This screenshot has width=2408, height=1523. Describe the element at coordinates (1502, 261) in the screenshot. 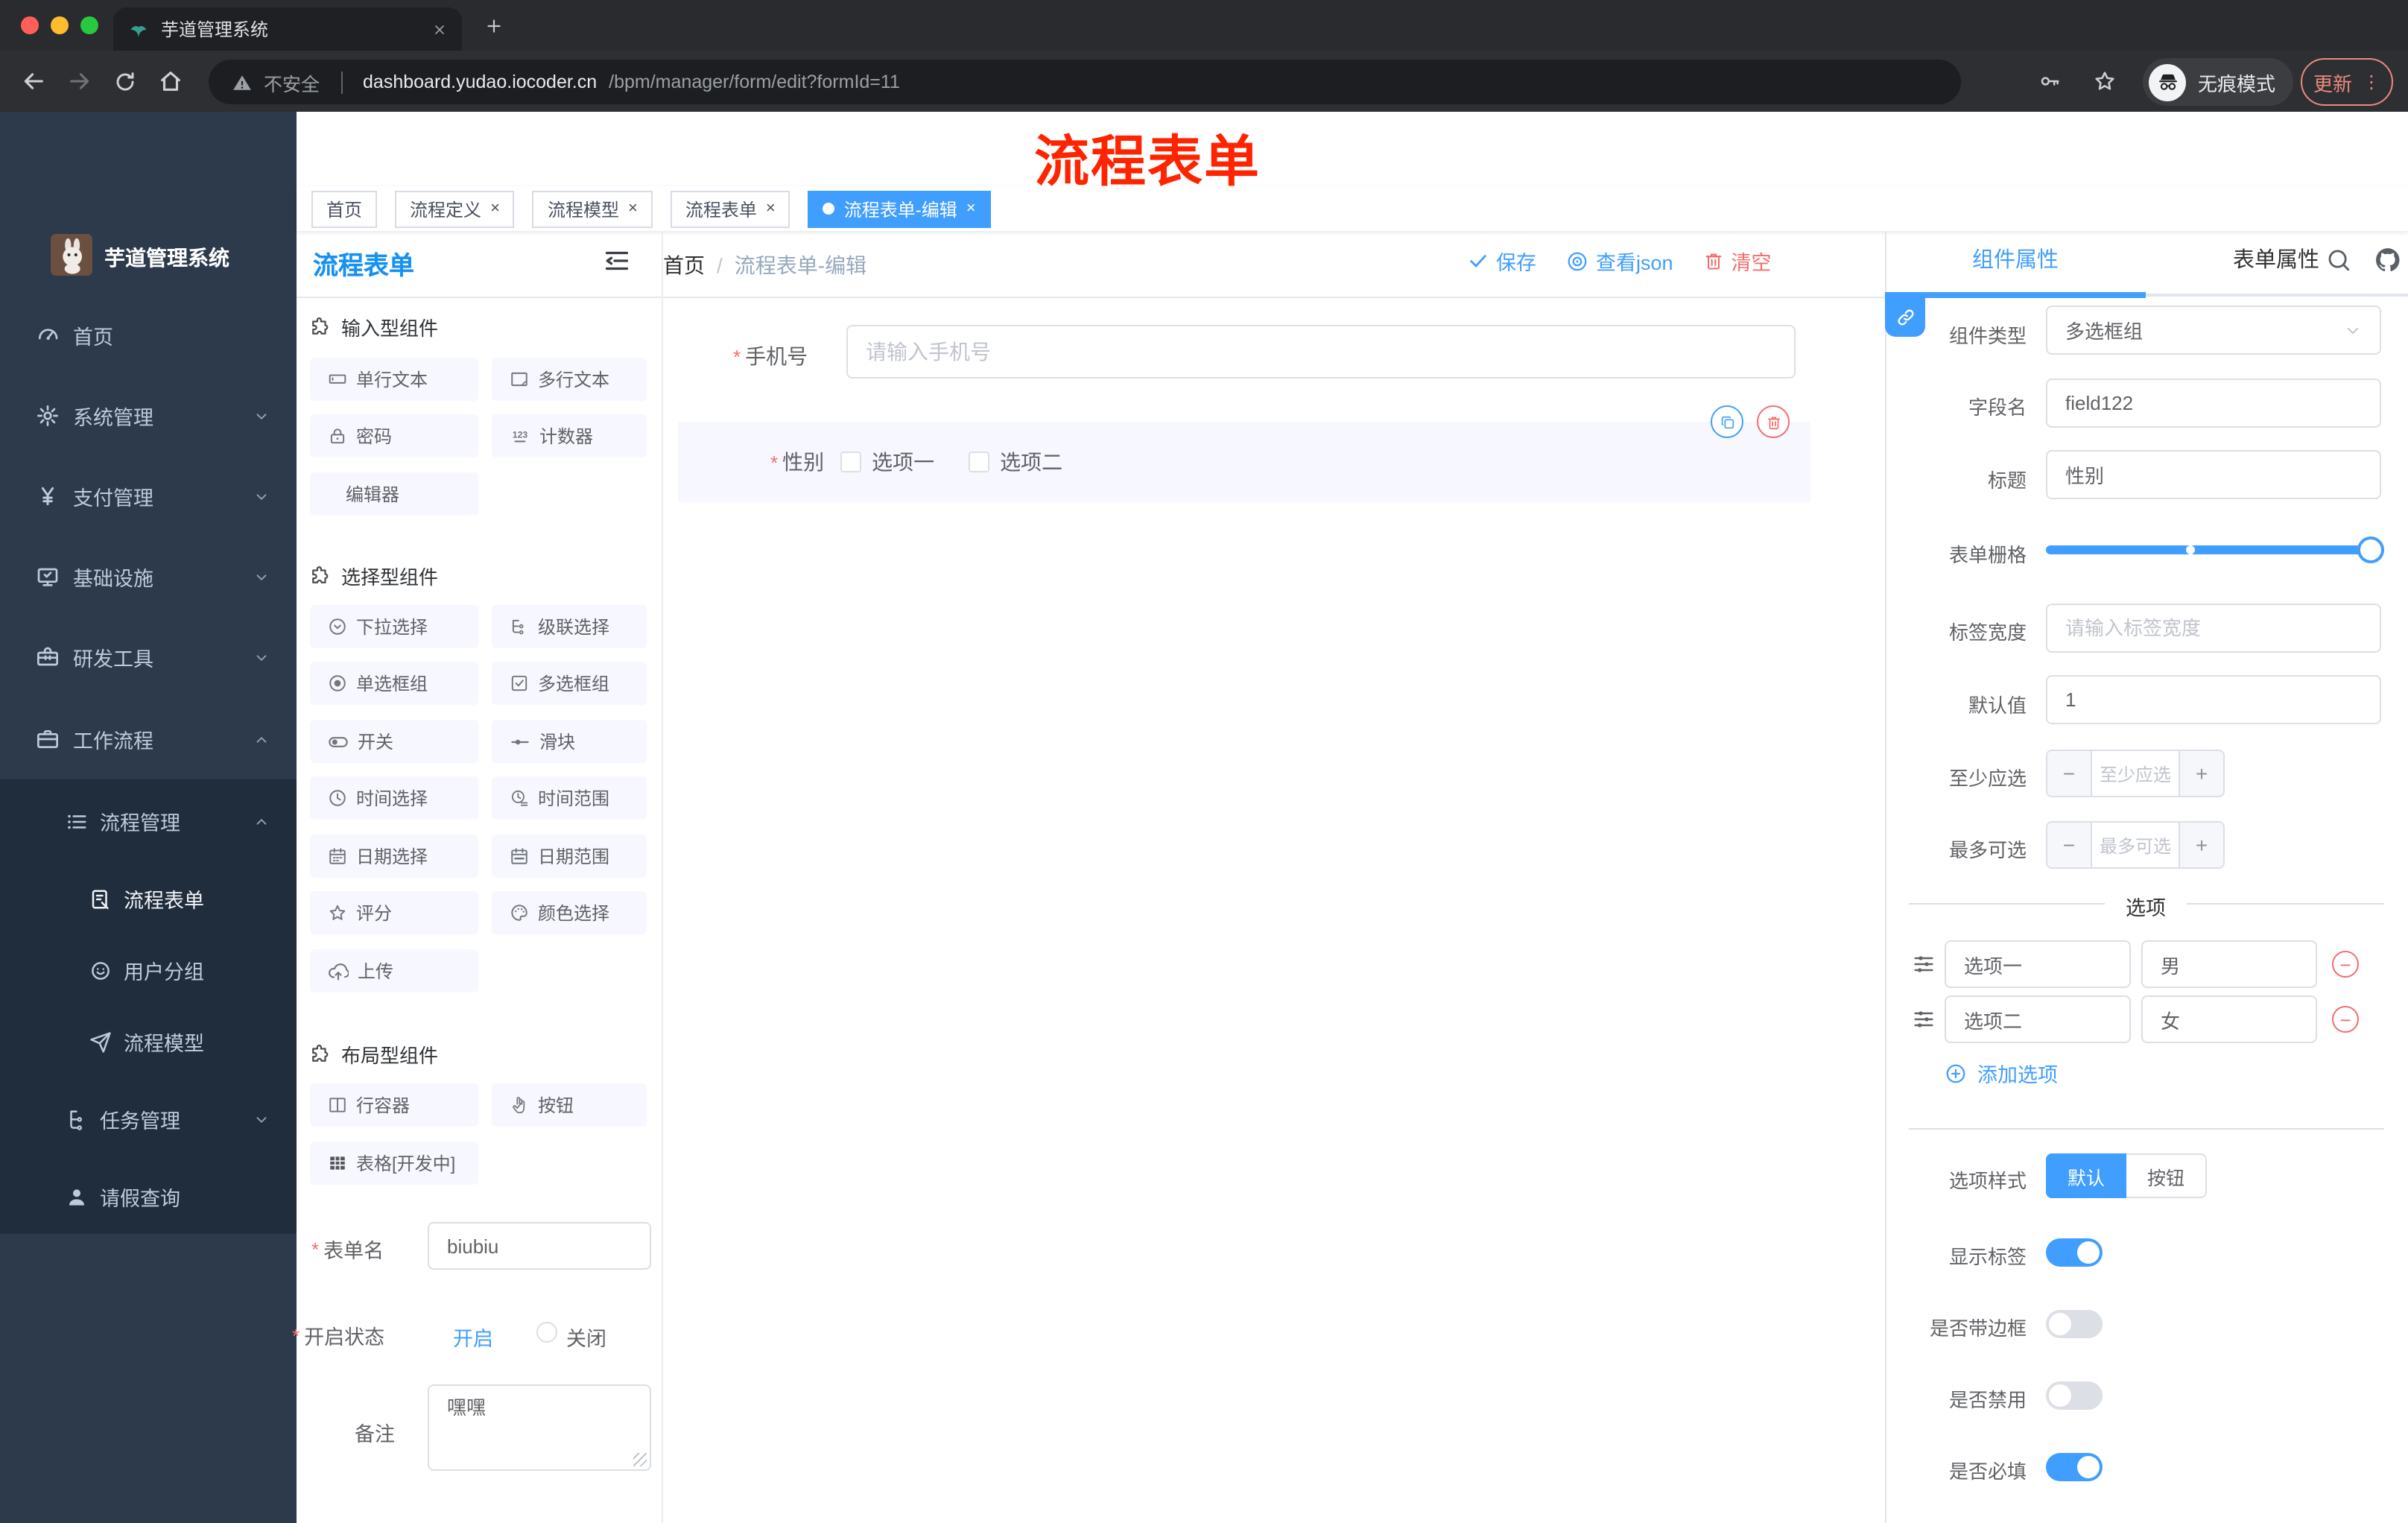

I see `save-button: 保存` at that location.